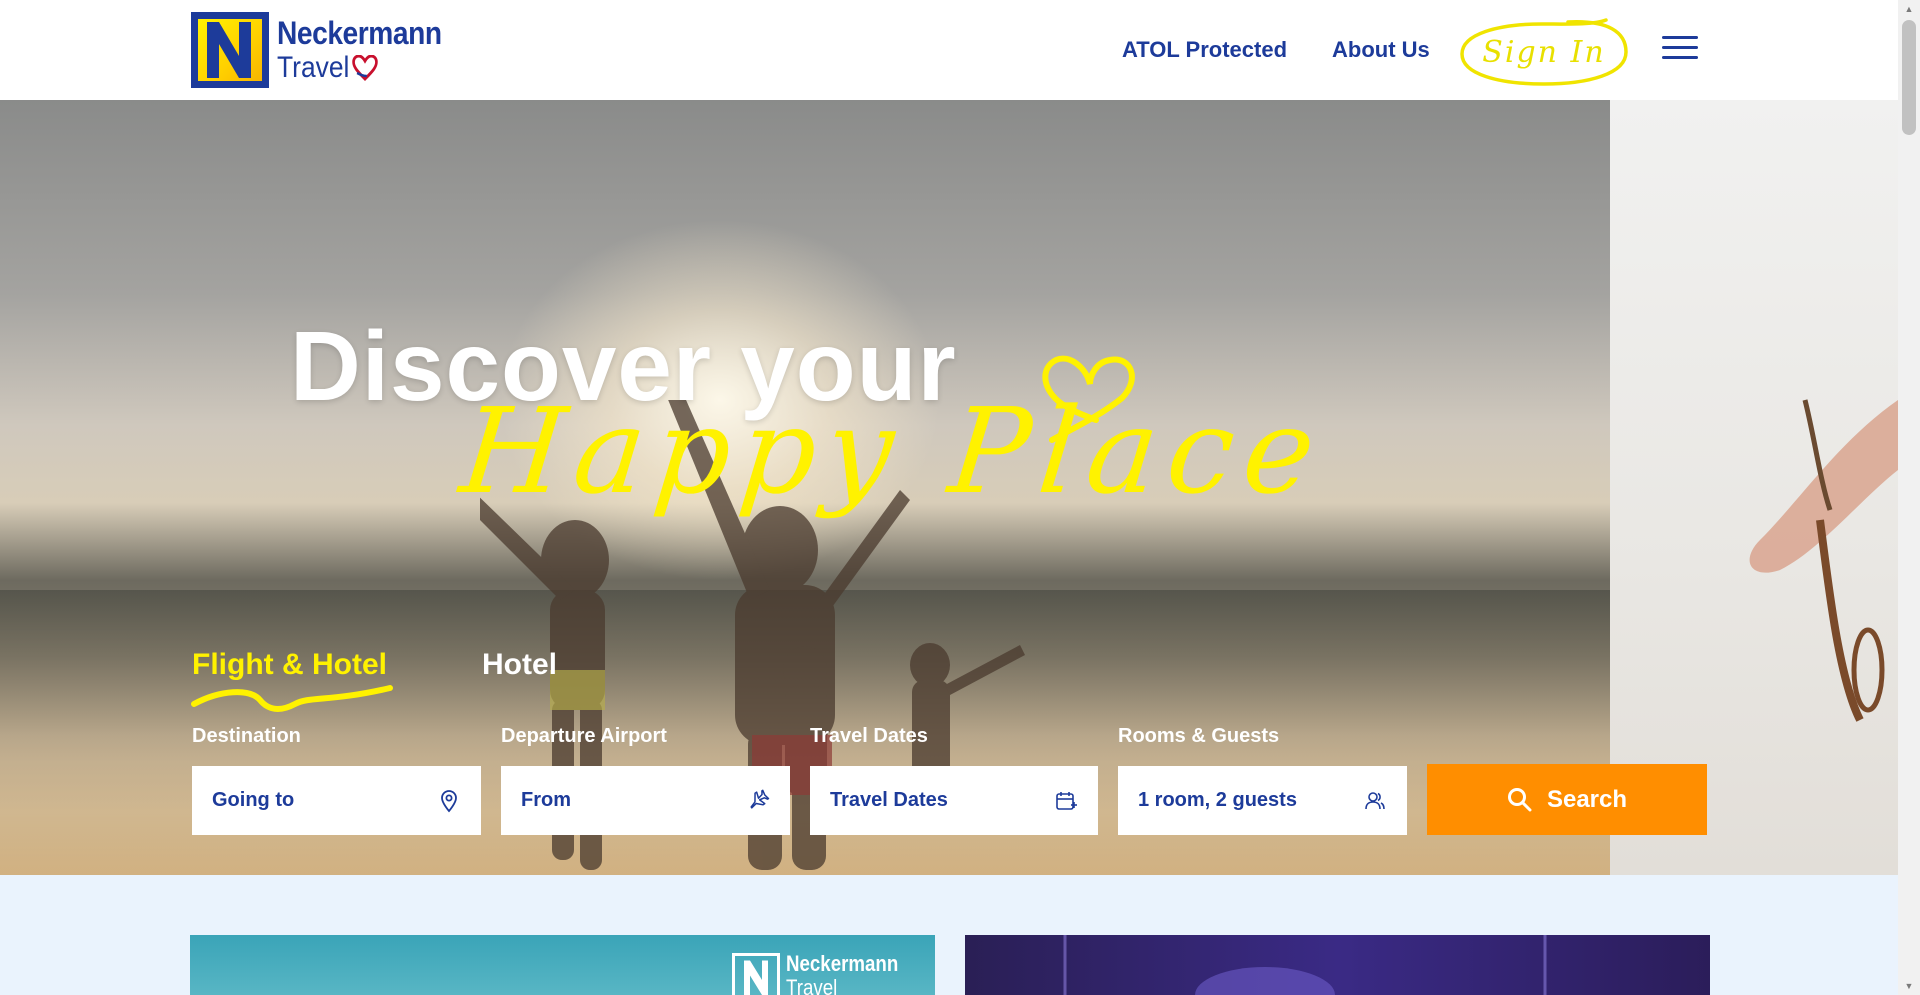 Image resolution: width=1920 pixels, height=995 pixels. What do you see at coordinates (760, 799) in the screenshot?
I see `airplane-icon` at bounding box center [760, 799].